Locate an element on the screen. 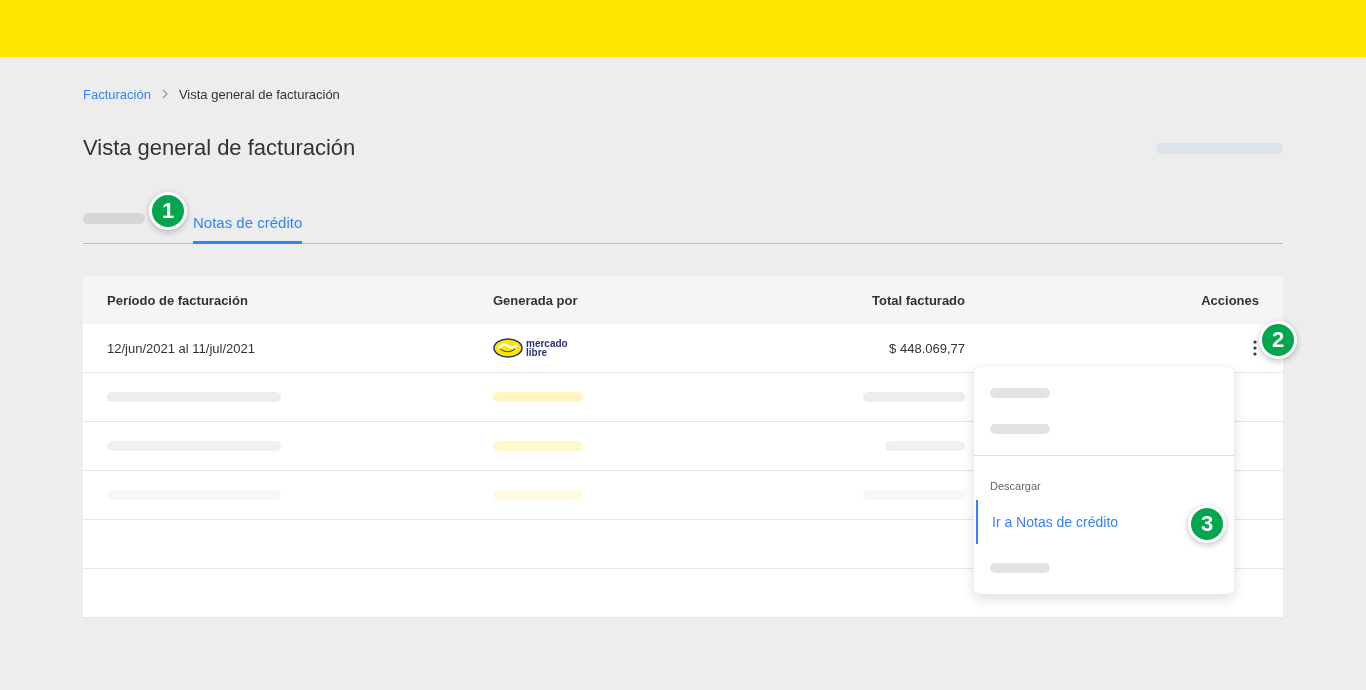 The image size is (1366, 690). chevron-right-icon is located at coordinates (164, 94).